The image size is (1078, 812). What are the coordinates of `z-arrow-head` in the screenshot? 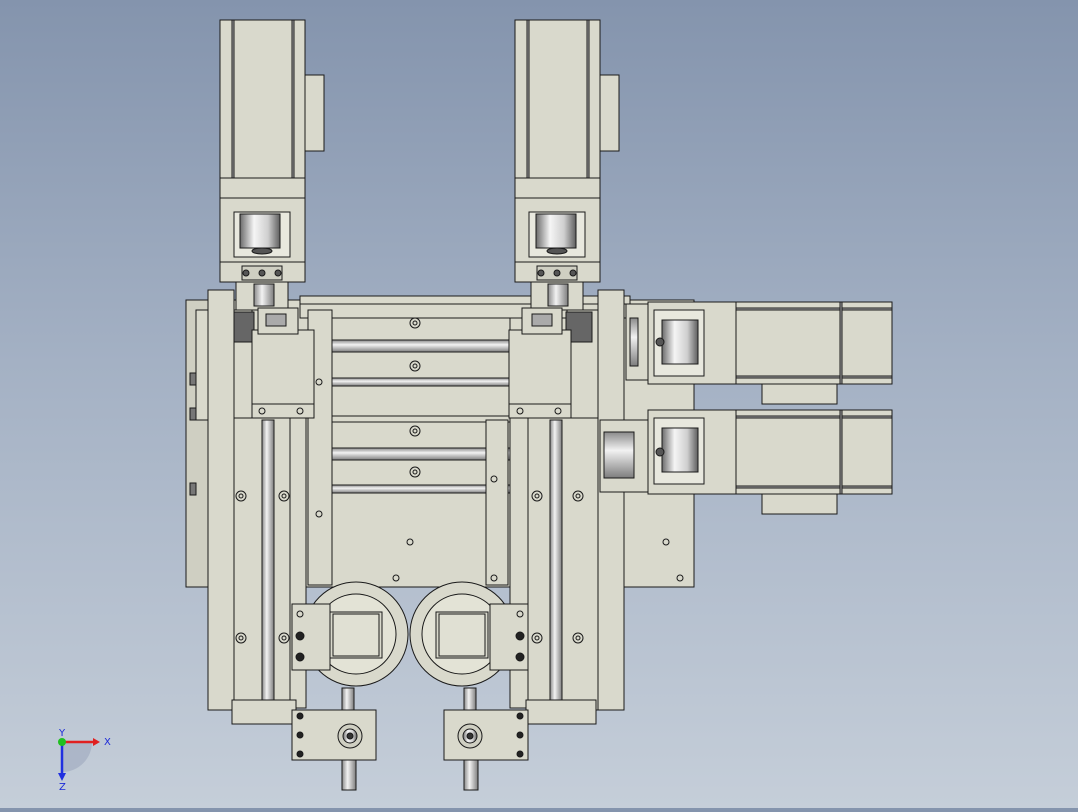 It's located at (62, 777).